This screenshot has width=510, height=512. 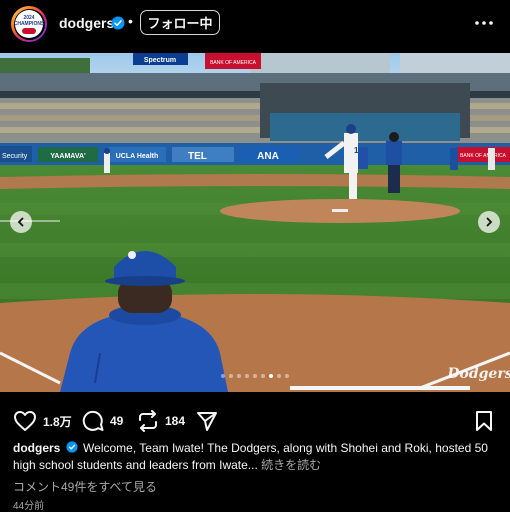 I want to click on carousel-prev-button, so click(x=21, y=222).